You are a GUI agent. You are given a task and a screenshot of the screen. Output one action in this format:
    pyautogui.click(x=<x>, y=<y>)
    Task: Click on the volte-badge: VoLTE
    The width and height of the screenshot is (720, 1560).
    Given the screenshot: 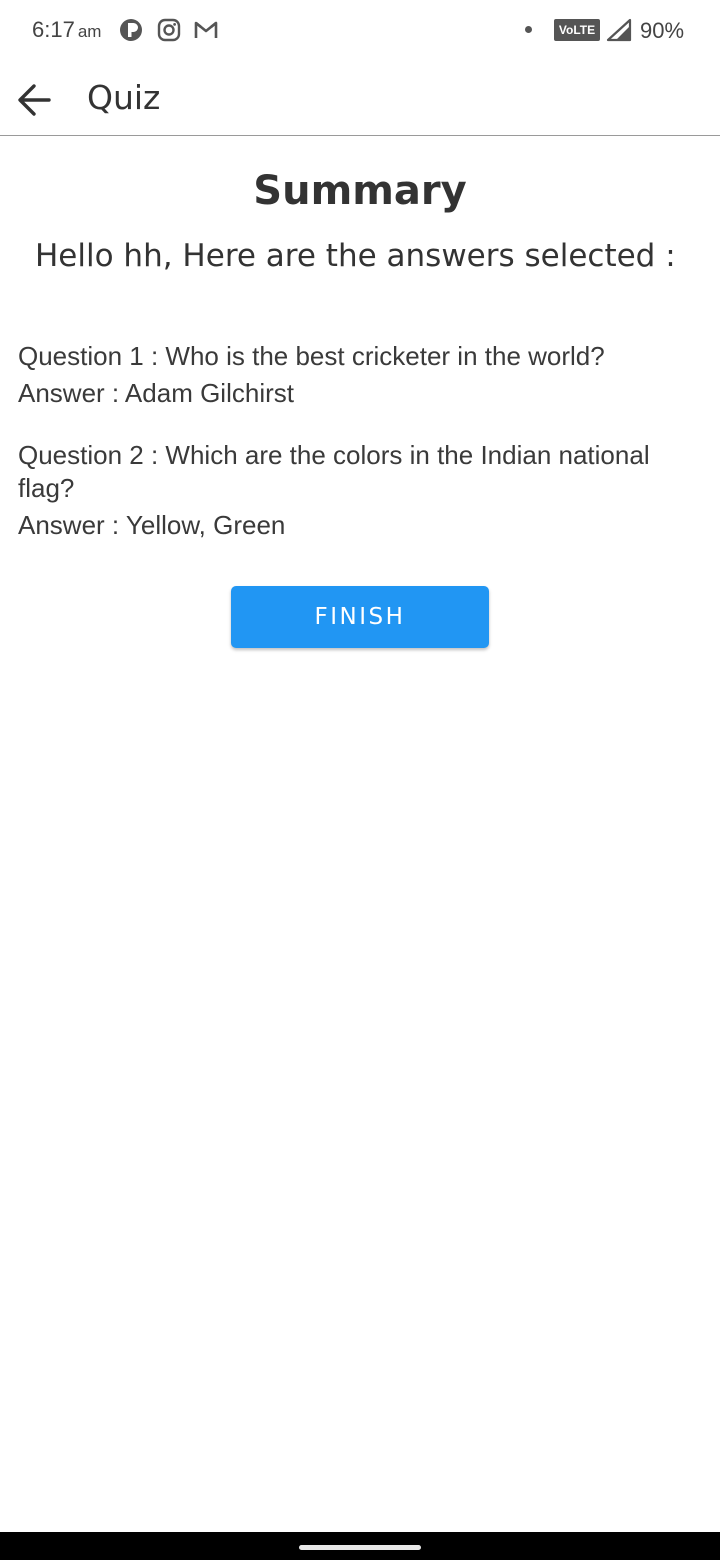 What is the action you would take?
    pyautogui.click(x=577, y=30)
    